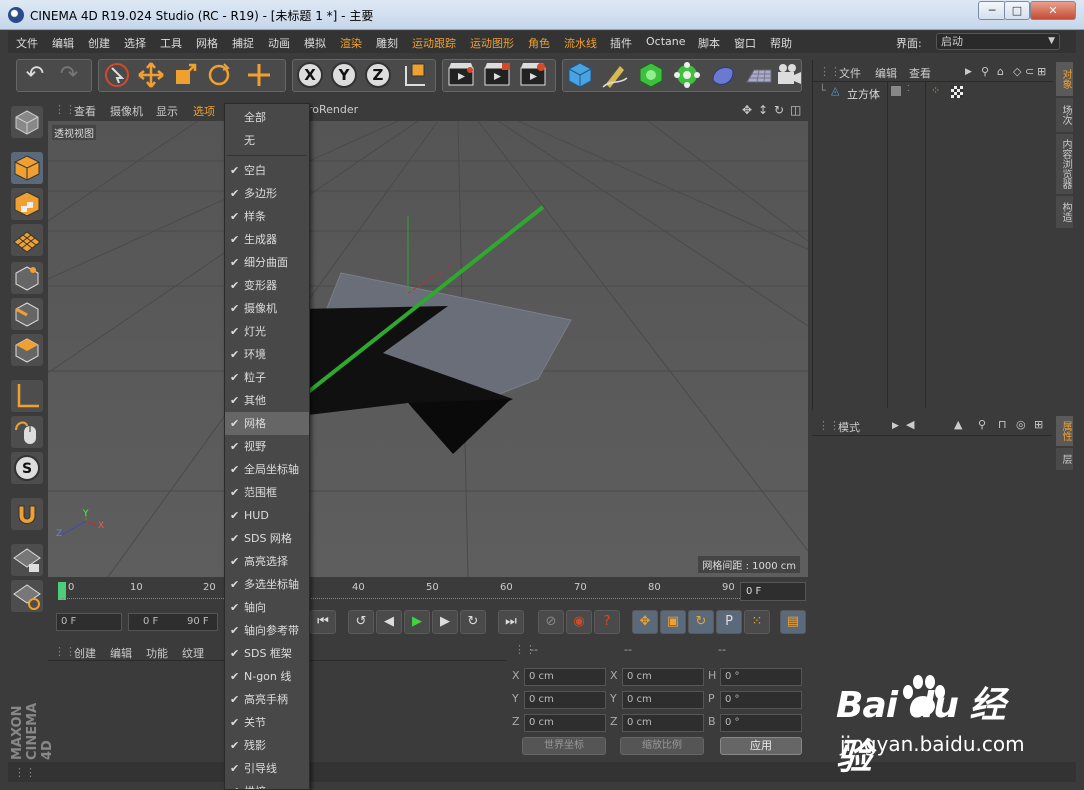  What do you see at coordinates (1064, 459) in the screenshot?
I see `tab-layers: 层` at bounding box center [1064, 459].